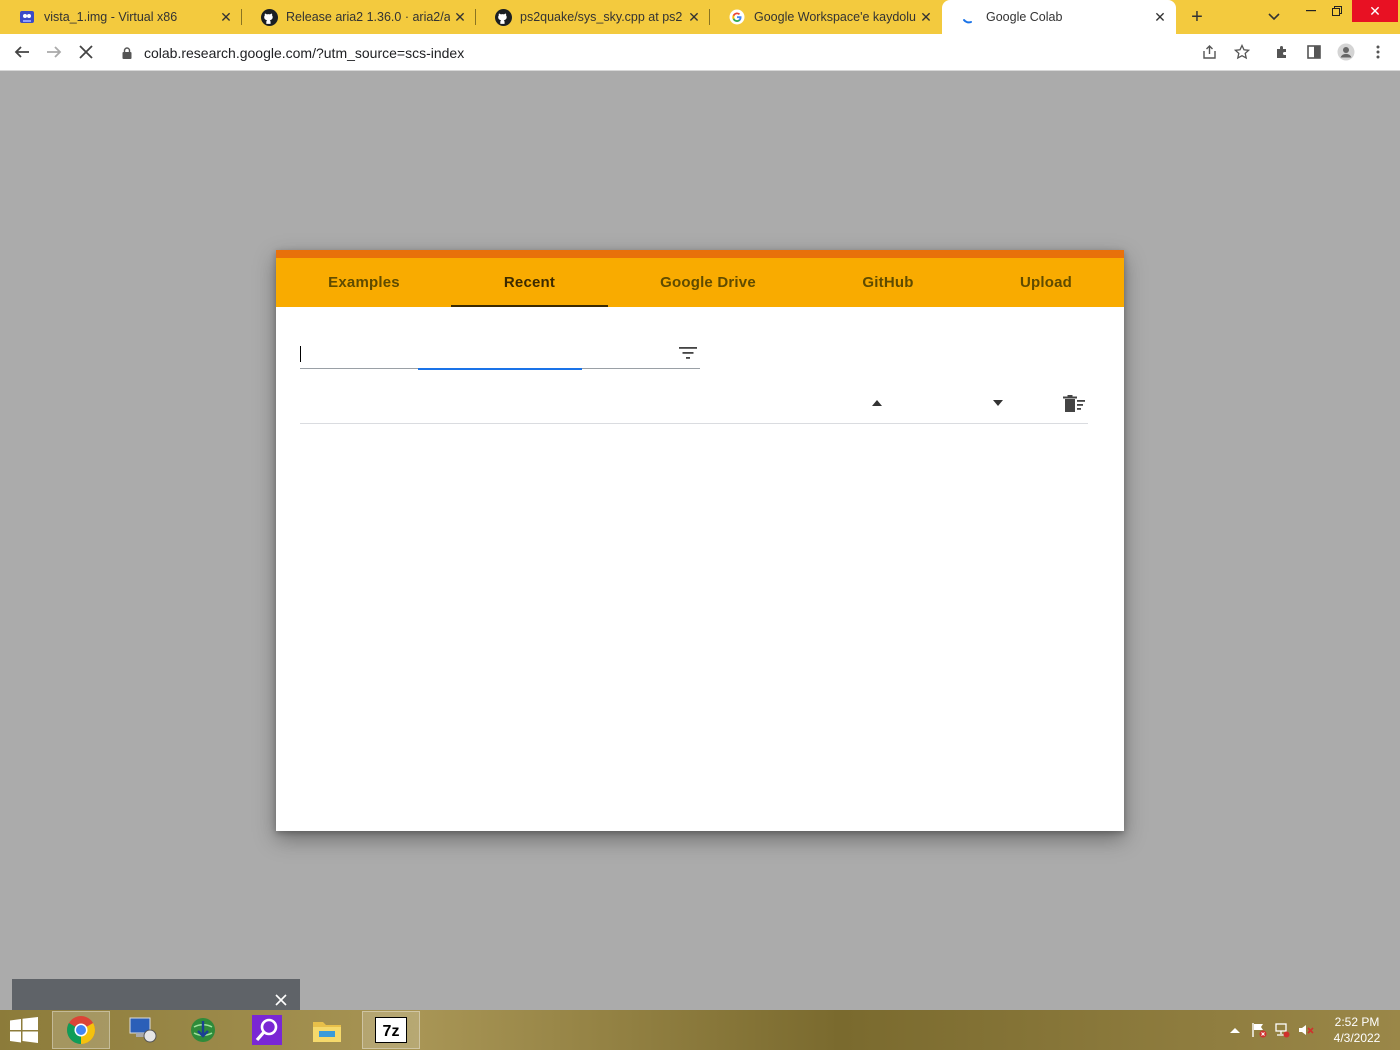 The height and width of the screenshot is (1050, 1400). I want to click on tab-recent: Recent, so click(529, 282).